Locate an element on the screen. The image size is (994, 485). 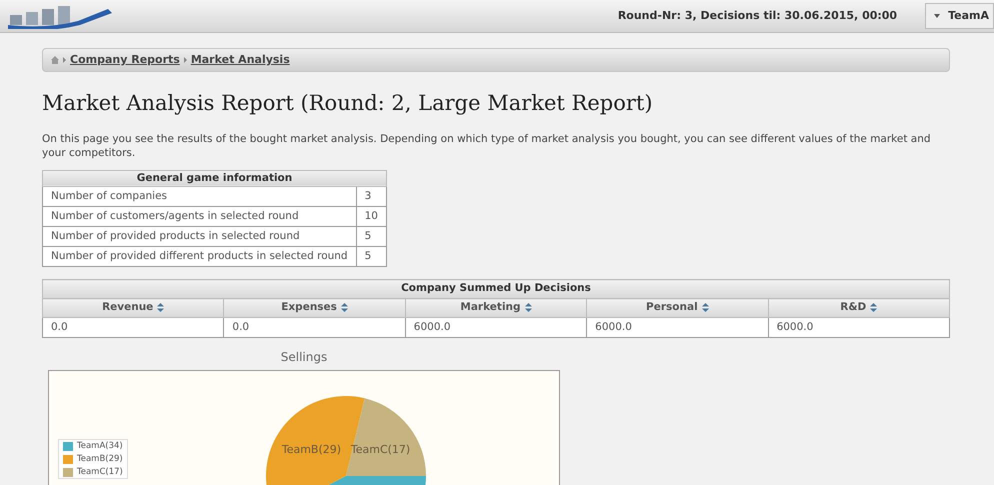
table-cell: 3 is located at coordinates (371, 196).